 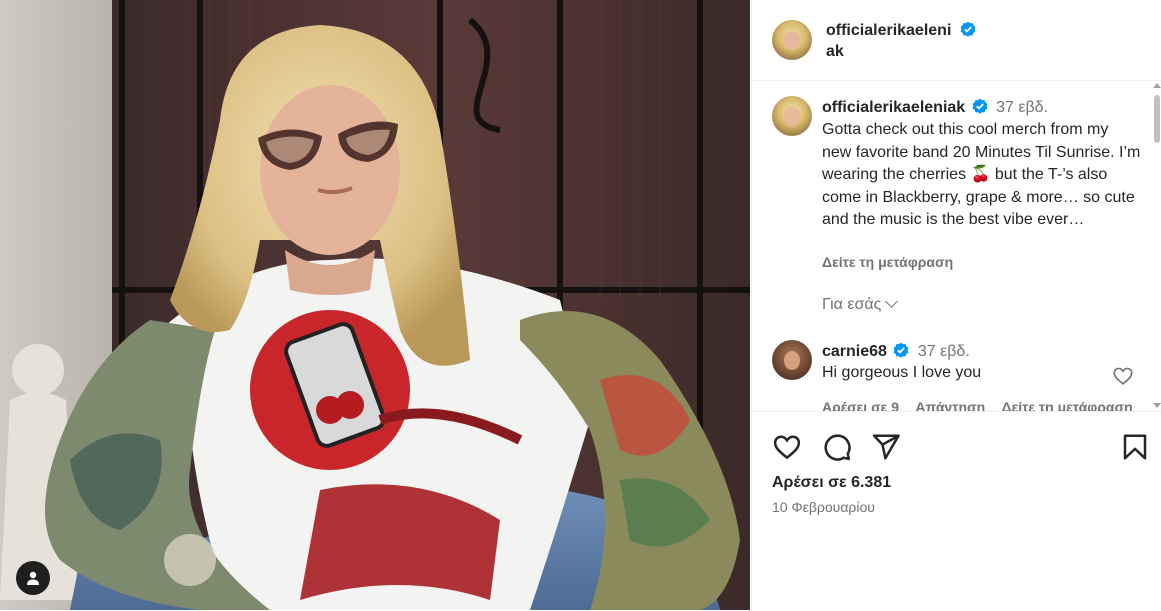 What do you see at coordinates (787, 447) in the screenshot?
I see `heart-icon` at bounding box center [787, 447].